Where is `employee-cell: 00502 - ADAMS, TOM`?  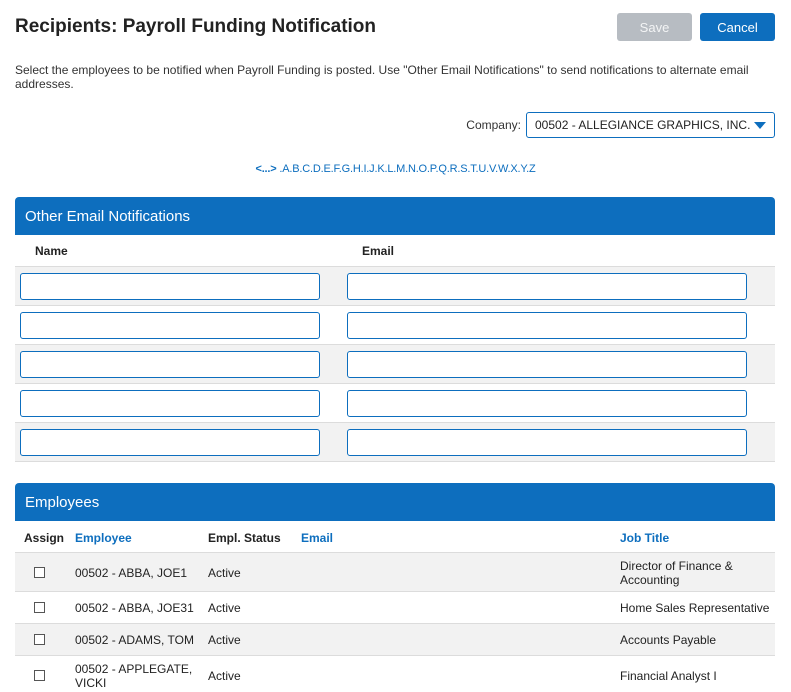
employee-cell: 00502 - ADAMS, TOM is located at coordinates (134, 640).